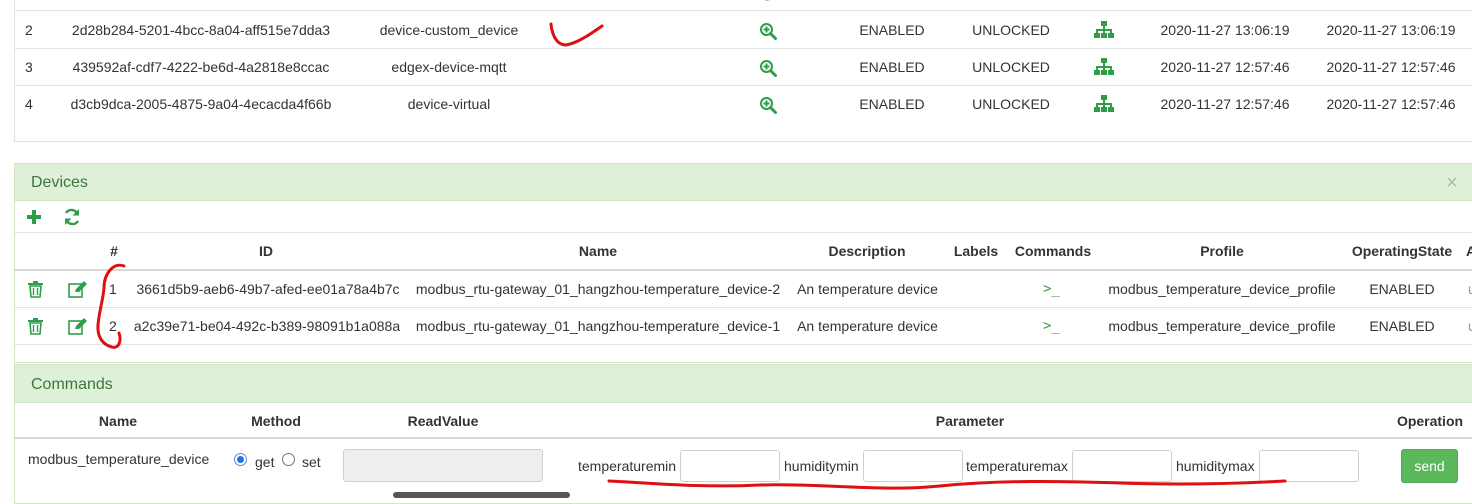  Describe the element at coordinates (1402, 251) in the screenshot. I see `col-operating-state: OperatingState` at that location.